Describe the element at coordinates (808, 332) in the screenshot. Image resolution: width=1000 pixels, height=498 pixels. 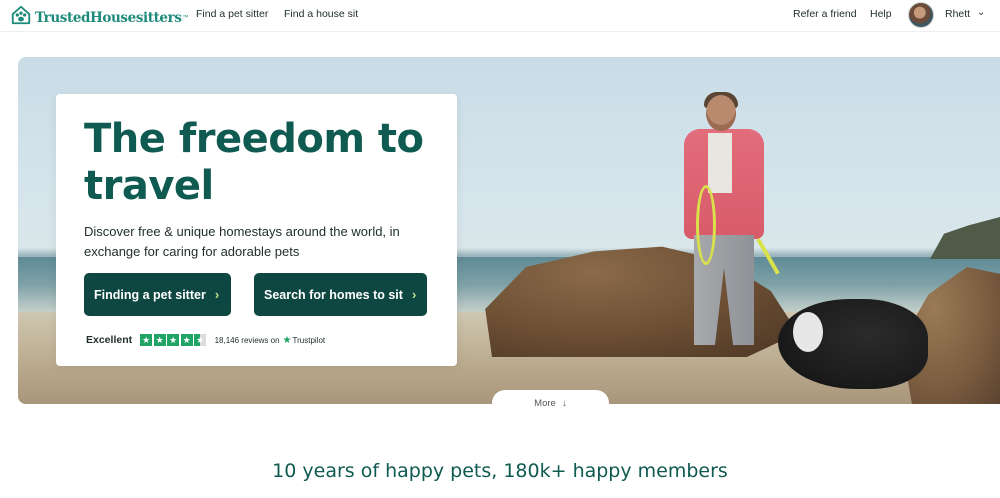
I see `hero-dog-patch` at that location.